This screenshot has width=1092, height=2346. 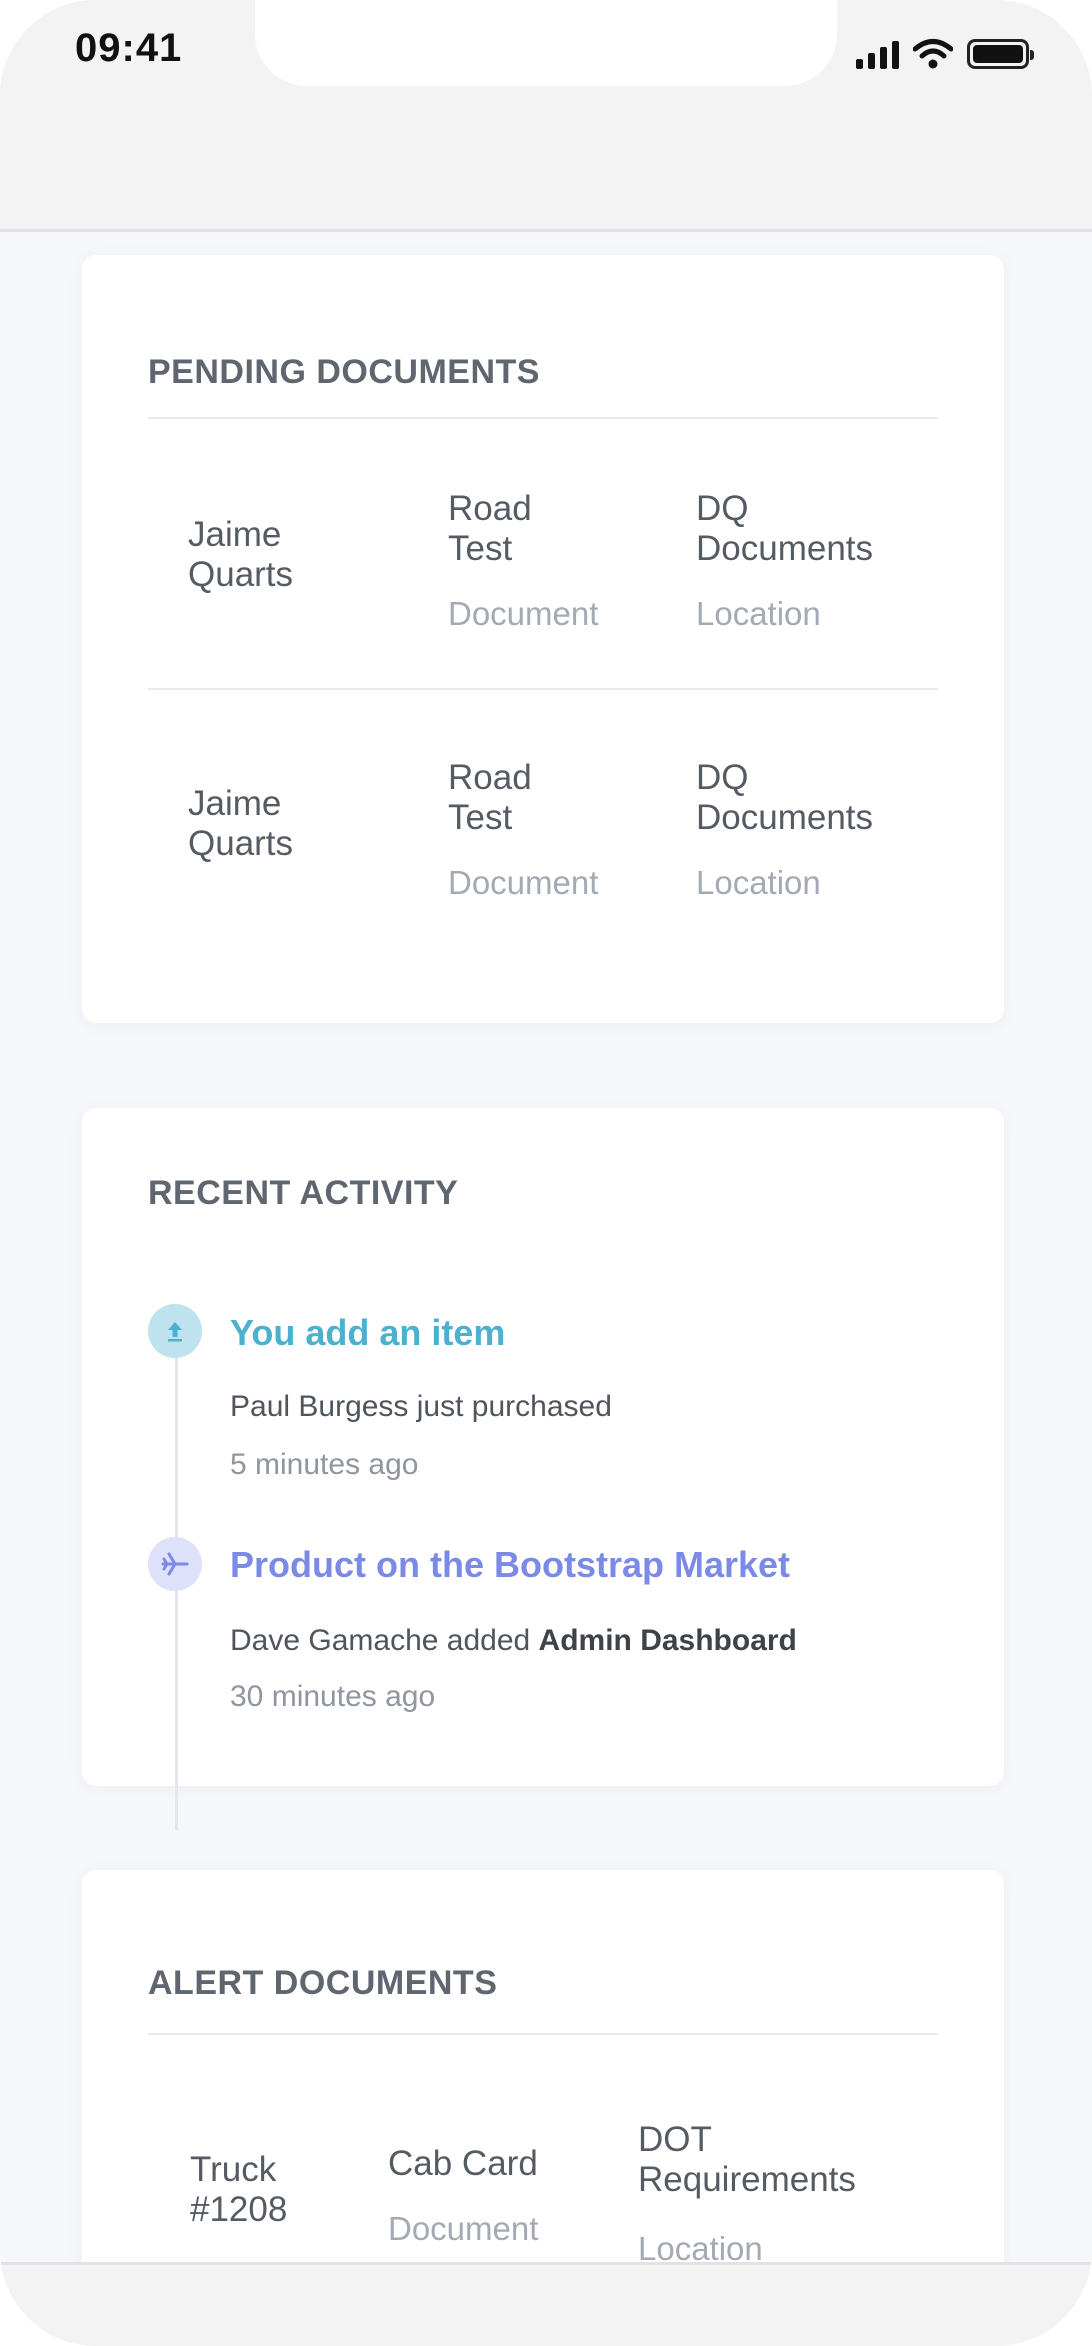 What do you see at coordinates (367, 1333) in the screenshot?
I see `activity-title: You add an item` at bounding box center [367, 1333].